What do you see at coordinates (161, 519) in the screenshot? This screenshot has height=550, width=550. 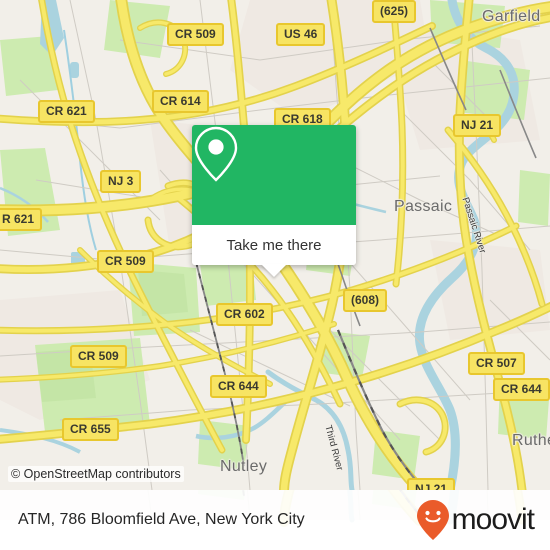 I see `location-title: ATM, 786 Bloomfield Ave, New York City` at bounding box center [161, 519].